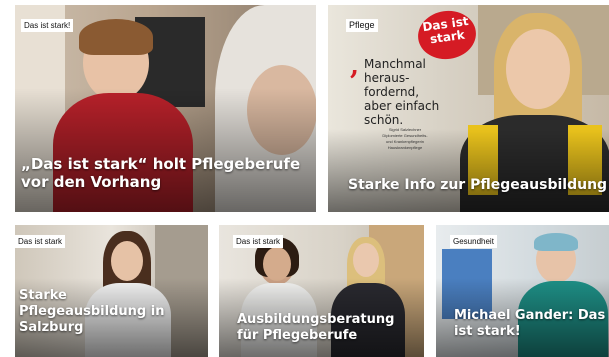 This screenshot has width=609, height=357. I want to click on card-title: Ausbildungsberatung für Pflegeberufe, so click(329, 328).